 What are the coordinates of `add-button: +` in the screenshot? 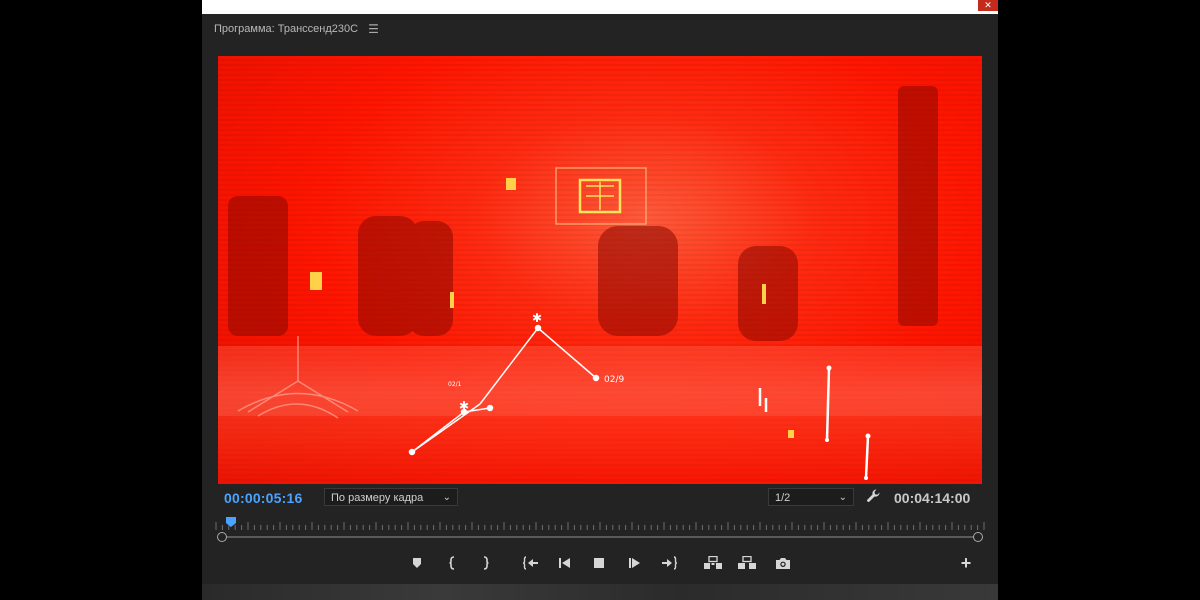 It's located at (966, 563).